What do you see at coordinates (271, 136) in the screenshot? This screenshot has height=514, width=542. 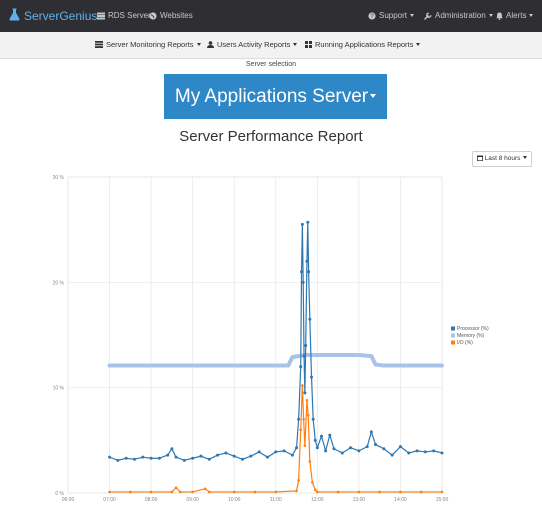 I see `report-title: Server Performance Report` at bounding box center [271, 136].